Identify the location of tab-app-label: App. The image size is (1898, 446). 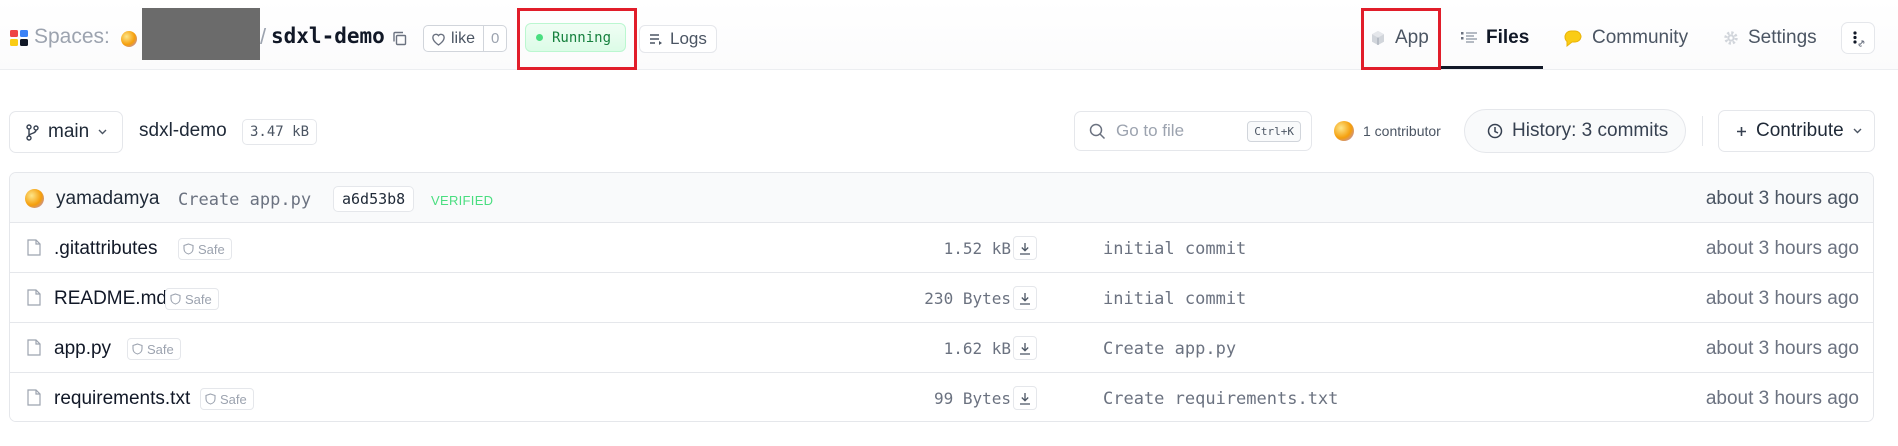
(1412, 37).